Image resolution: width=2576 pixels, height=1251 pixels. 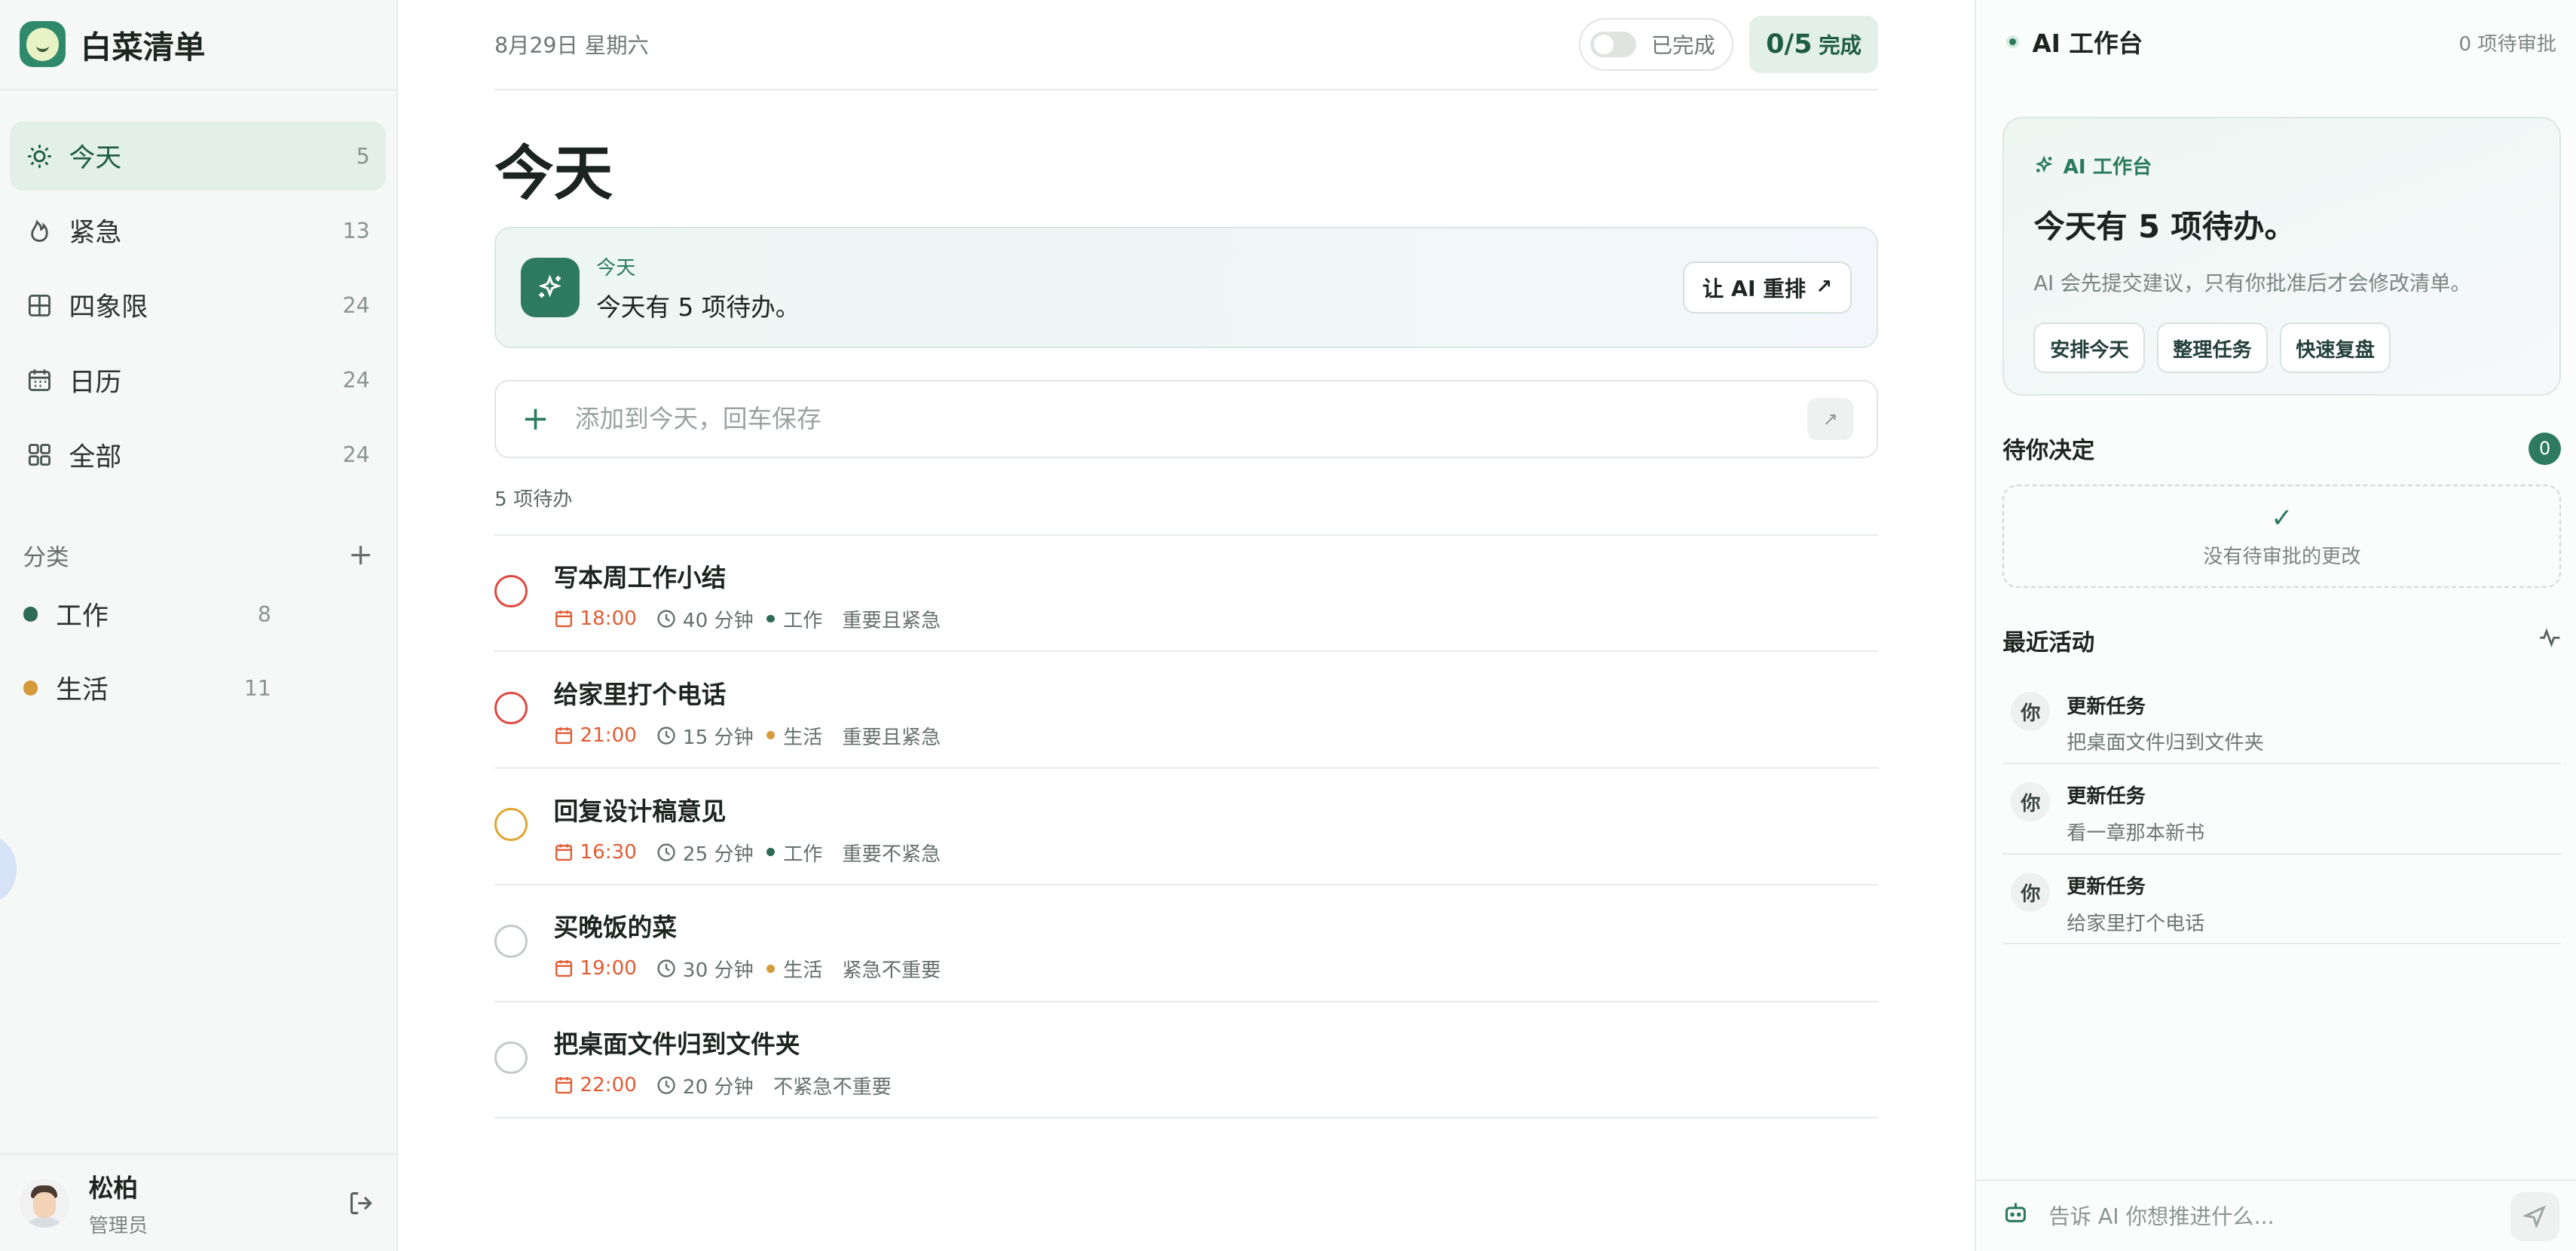 I want to click on page-title: 今天, so click(x=553, y=173).